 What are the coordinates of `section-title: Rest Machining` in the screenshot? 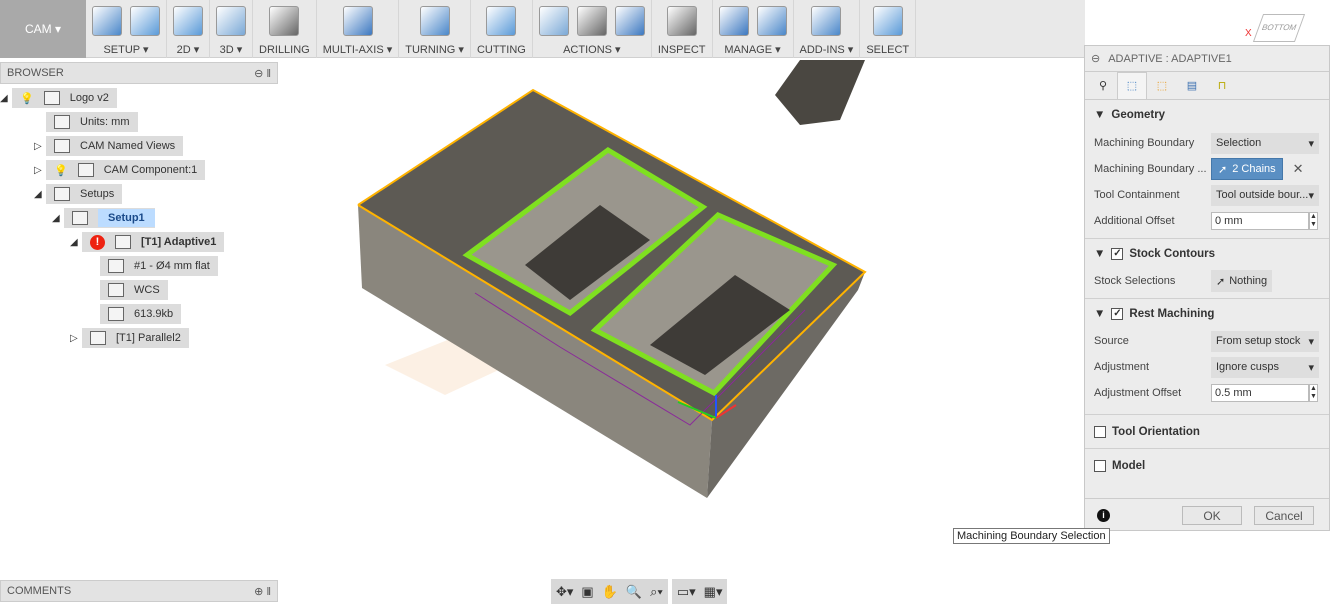 It's located at (1172, 313).